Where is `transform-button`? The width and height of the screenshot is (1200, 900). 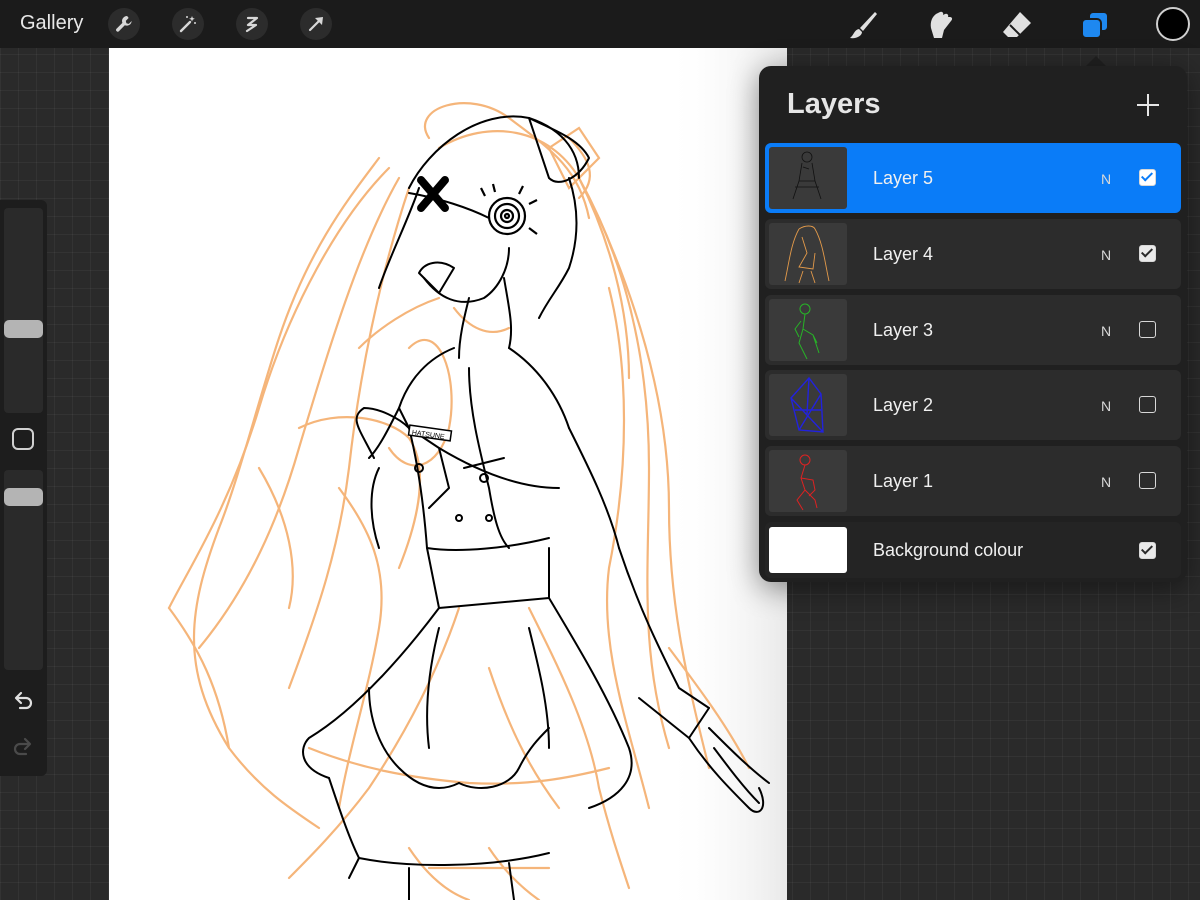 transform-button is located at coordinates (316, 24).